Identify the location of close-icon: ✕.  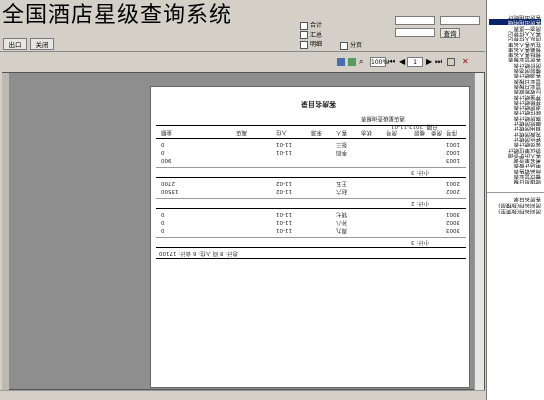
(465, 61).